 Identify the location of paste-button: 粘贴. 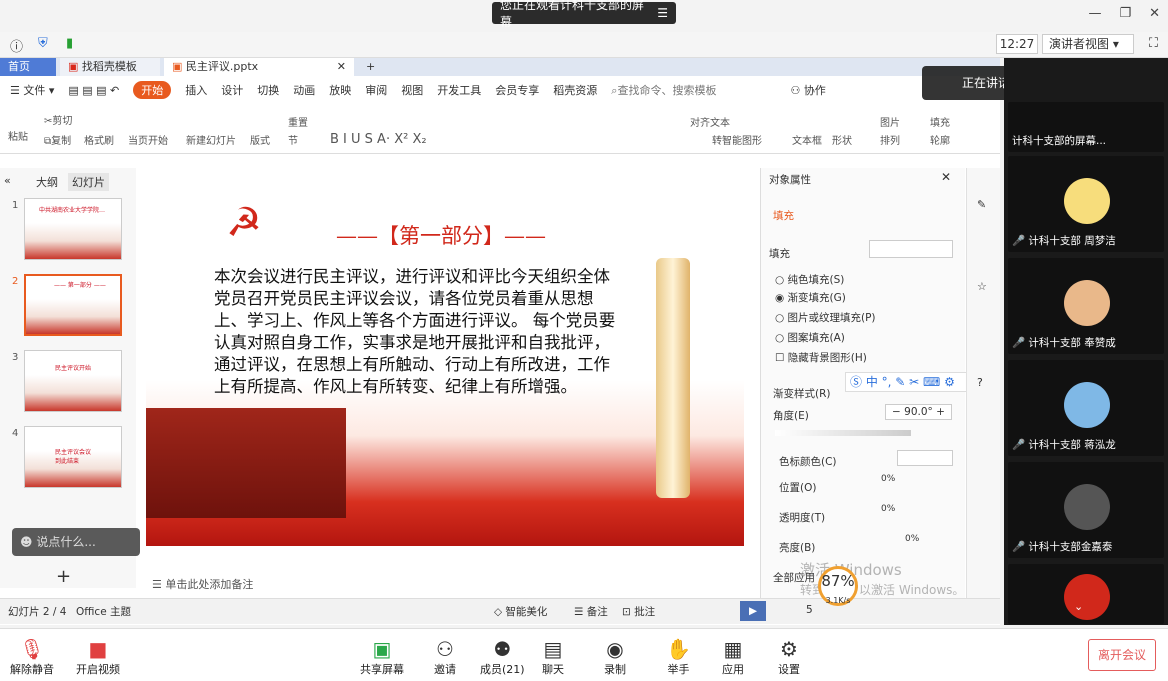
(18, 135).